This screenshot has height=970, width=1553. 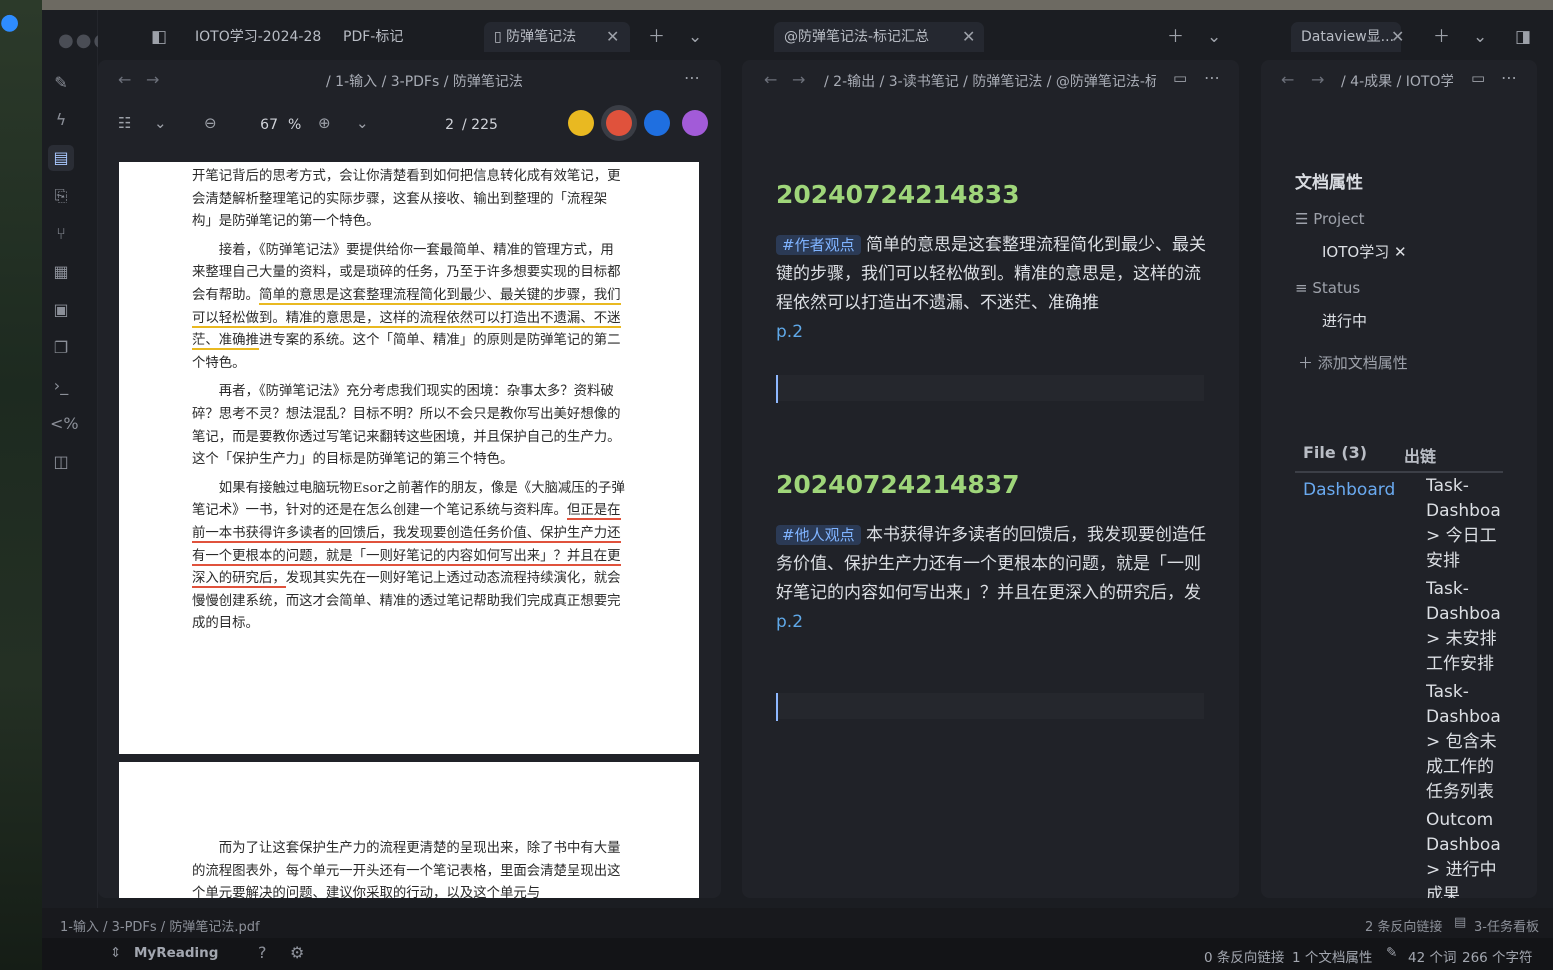 I want to click on file-icon: ▯, so click(x=498, y=37).